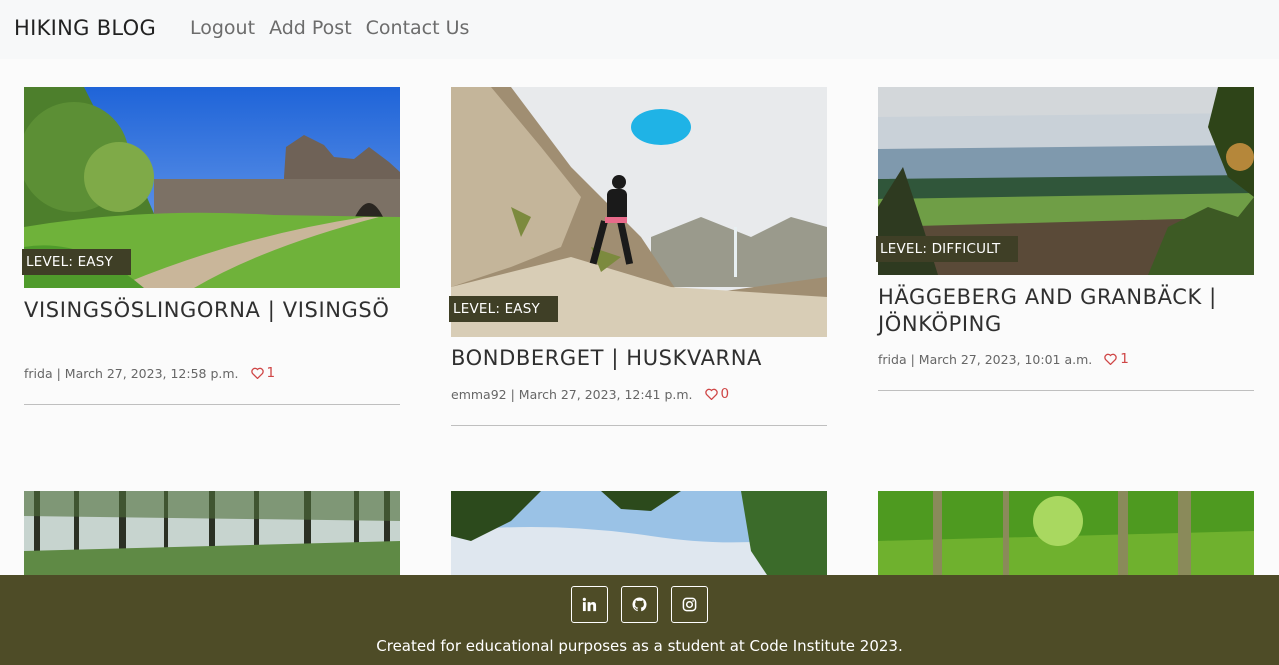  I want to click on brand-logo: HIKING BLOG, so click(85, 28).